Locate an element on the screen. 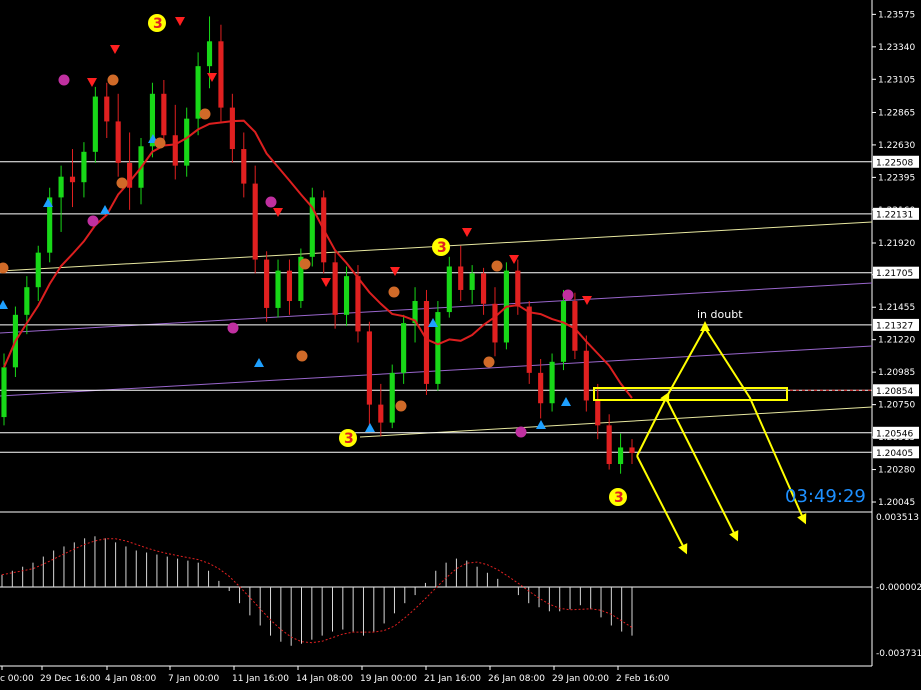 This screenshot has height=690, width=921. price-tick-label: 1.20045 is located at coordinates (896, 503).